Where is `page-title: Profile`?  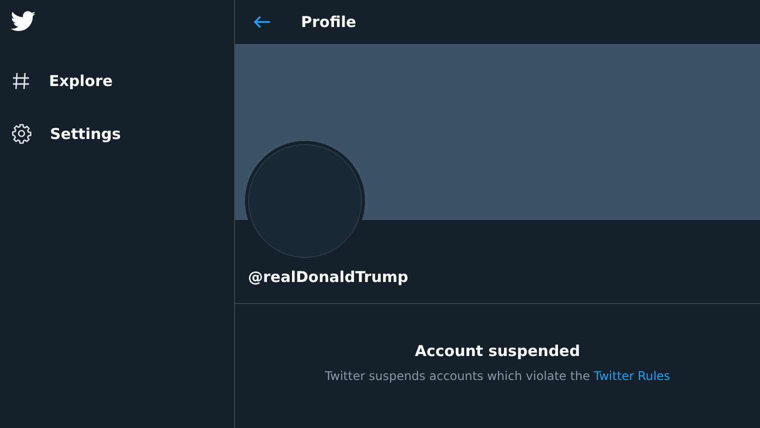 page-title: Profile is located at coordinates (328, 22).